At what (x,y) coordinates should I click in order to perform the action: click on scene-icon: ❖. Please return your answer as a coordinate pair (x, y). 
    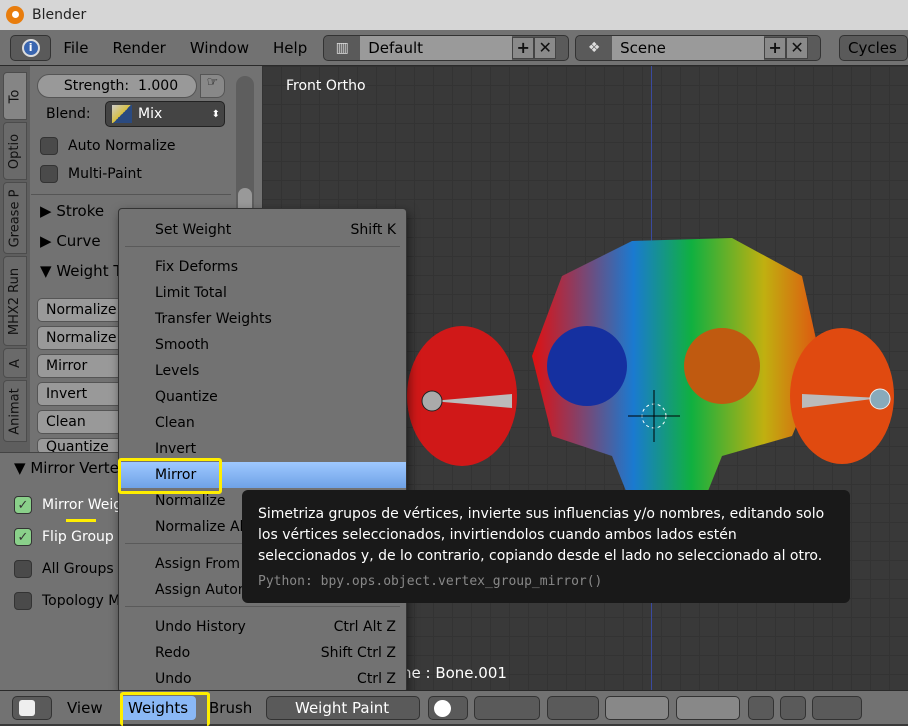
    Looking at the image, I should click on (594, 47).